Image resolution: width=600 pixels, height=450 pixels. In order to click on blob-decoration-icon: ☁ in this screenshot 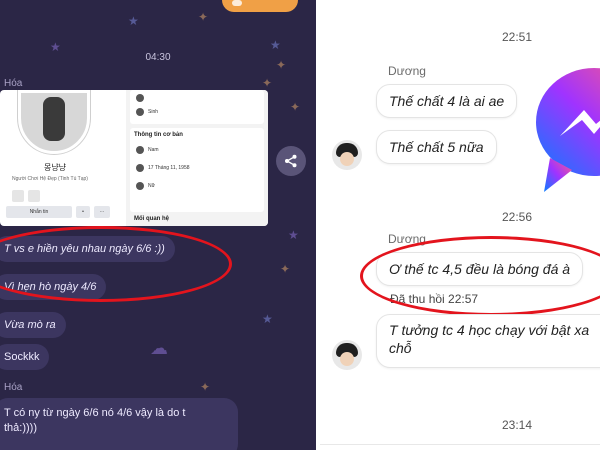, I will do `click(159, 348)`.